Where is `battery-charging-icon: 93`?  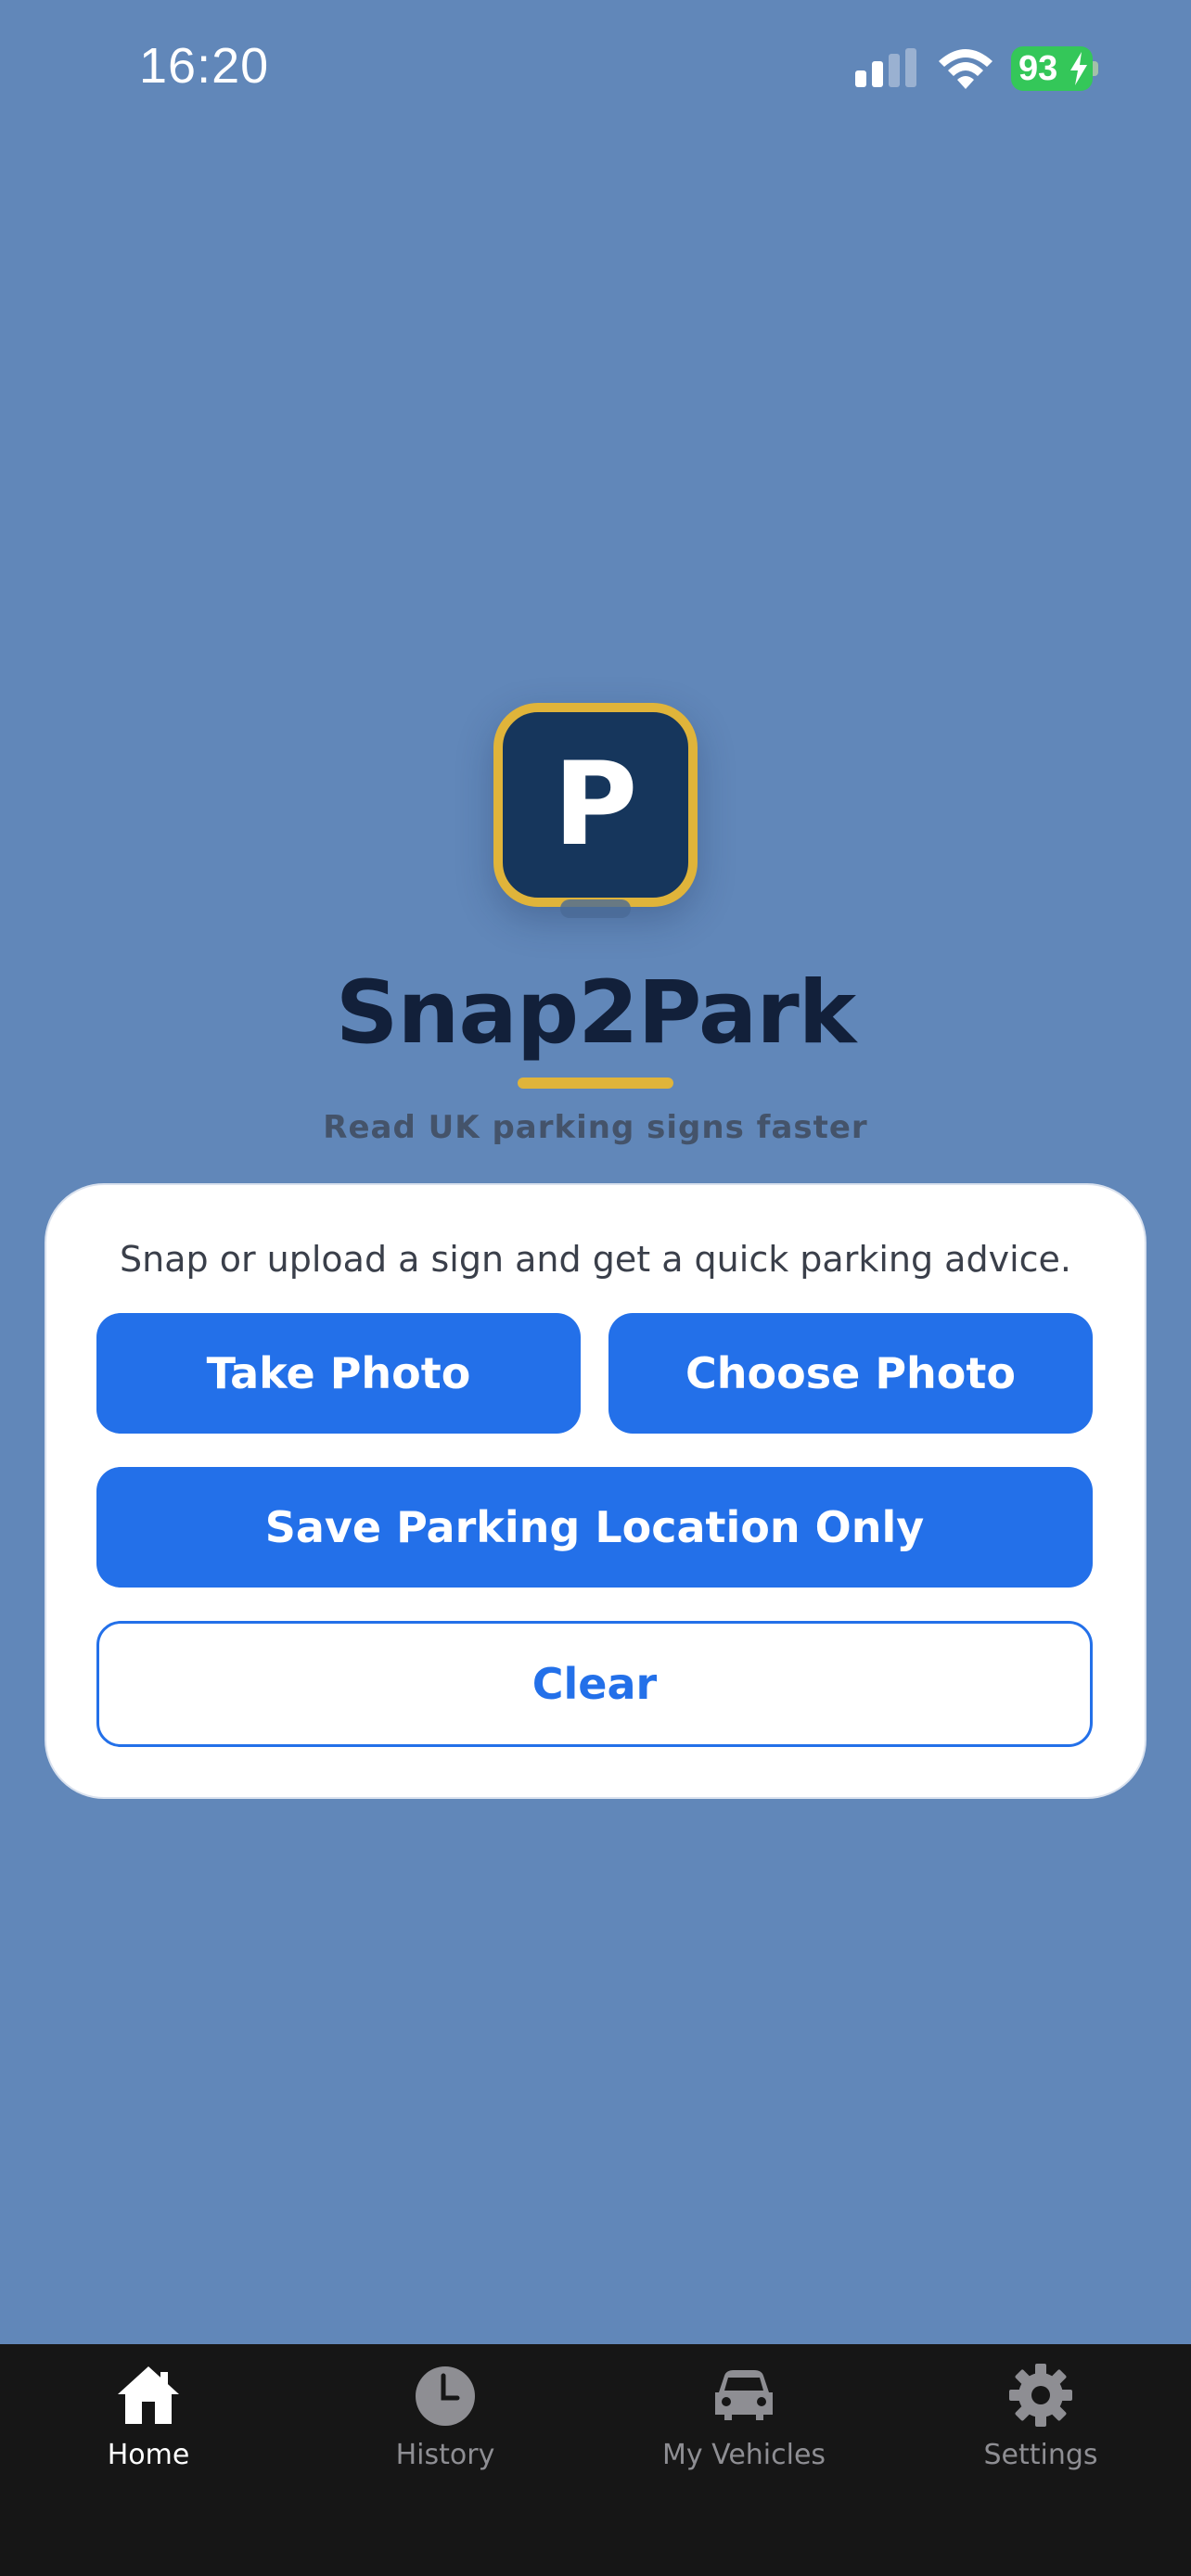 battery-charging-icon: 93 is located at coordinates (1055, 68).